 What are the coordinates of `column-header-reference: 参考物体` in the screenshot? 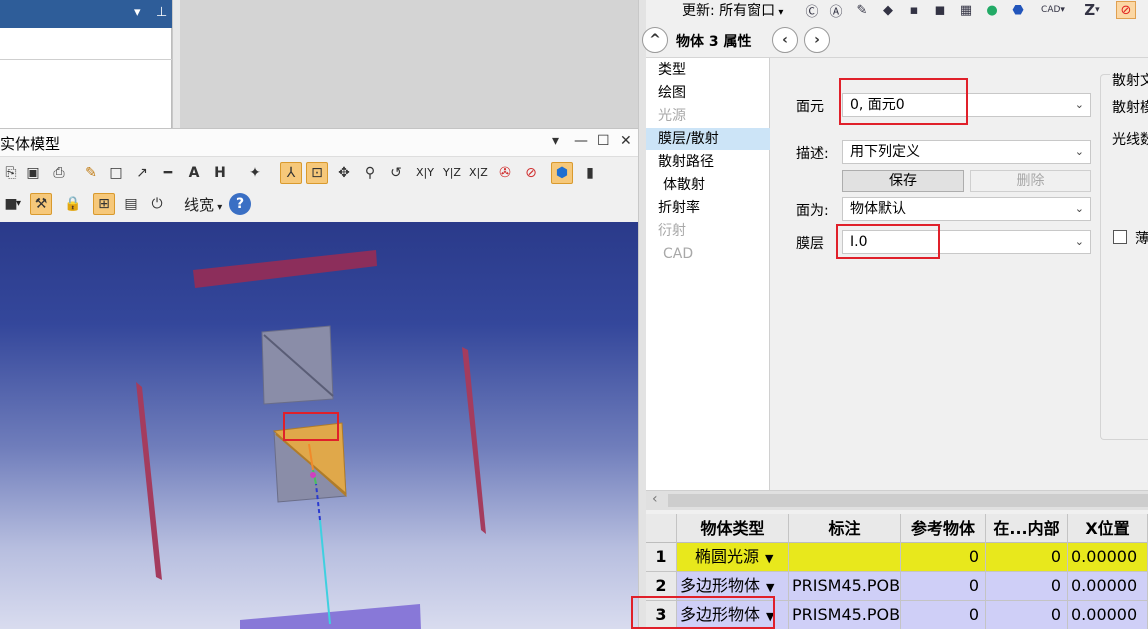 It's located at (943, 528).